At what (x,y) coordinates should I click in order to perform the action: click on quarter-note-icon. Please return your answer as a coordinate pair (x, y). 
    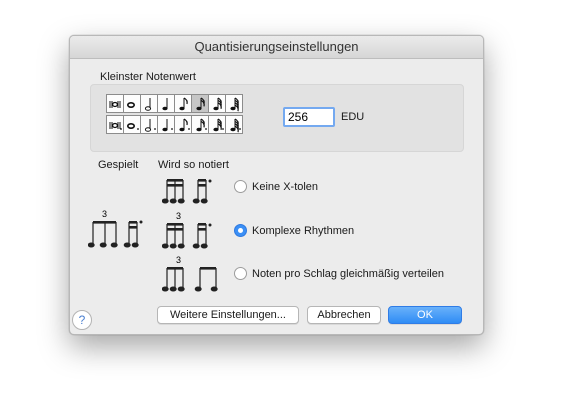
    Looking at the image, I should click on (165, 103).